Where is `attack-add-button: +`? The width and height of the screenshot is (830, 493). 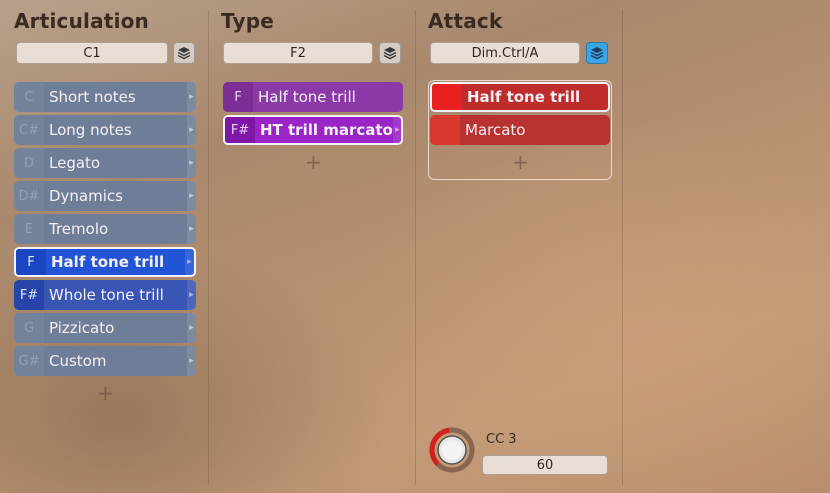
attack-add-button: + is located at coordinates (520, 162).